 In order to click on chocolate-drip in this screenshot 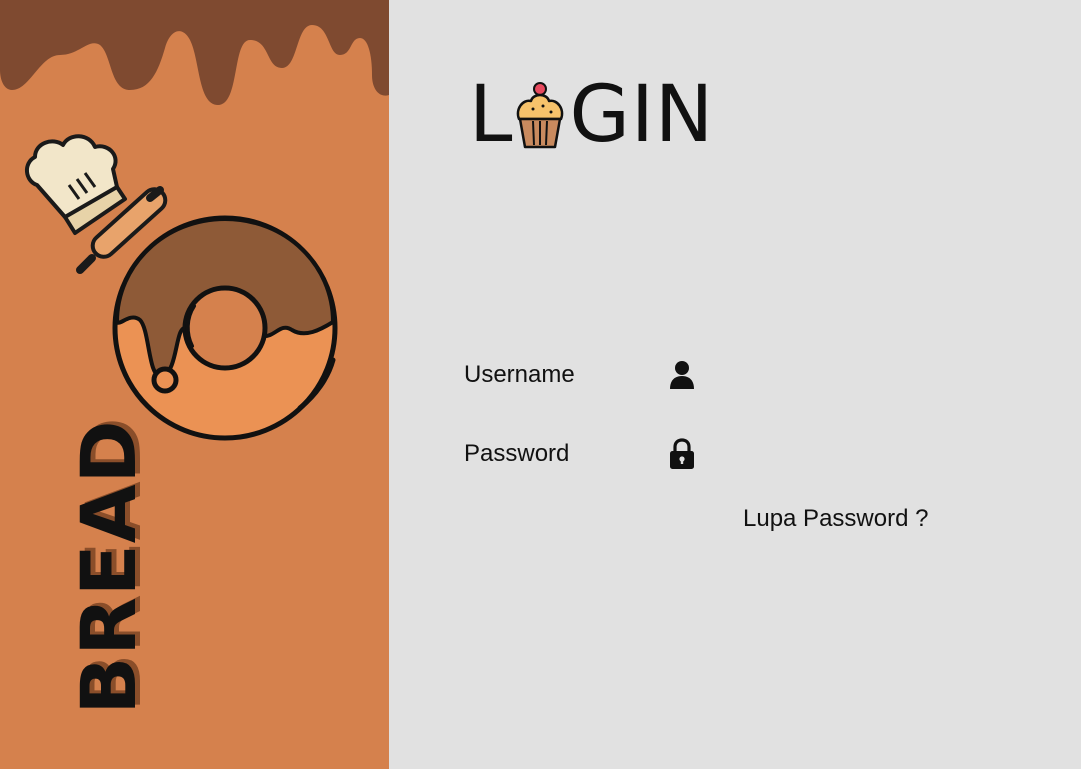, I will do `click(194, 52)`.